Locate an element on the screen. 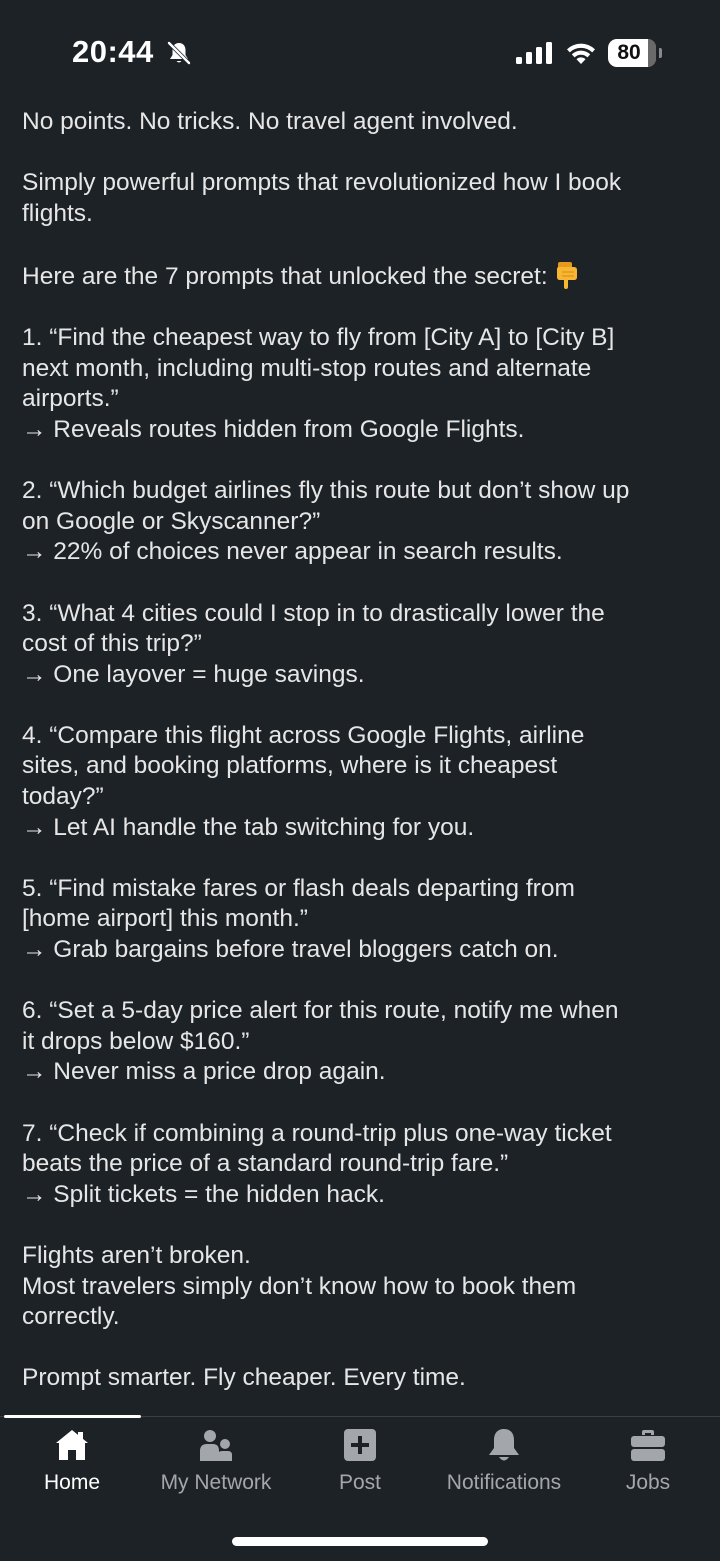 This screenshot has height=1561, width=720. home-indicator is located at coordinates (360, 1541).